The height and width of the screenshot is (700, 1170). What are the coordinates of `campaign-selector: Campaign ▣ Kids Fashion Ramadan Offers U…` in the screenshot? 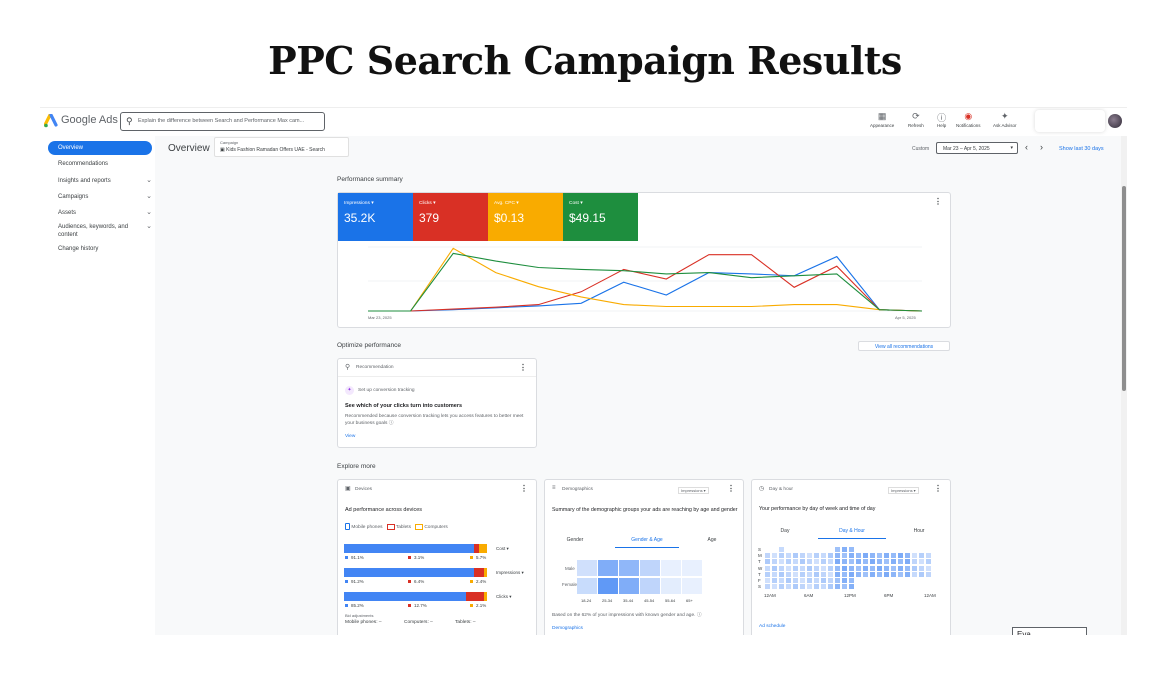 It's located at (281, 147).